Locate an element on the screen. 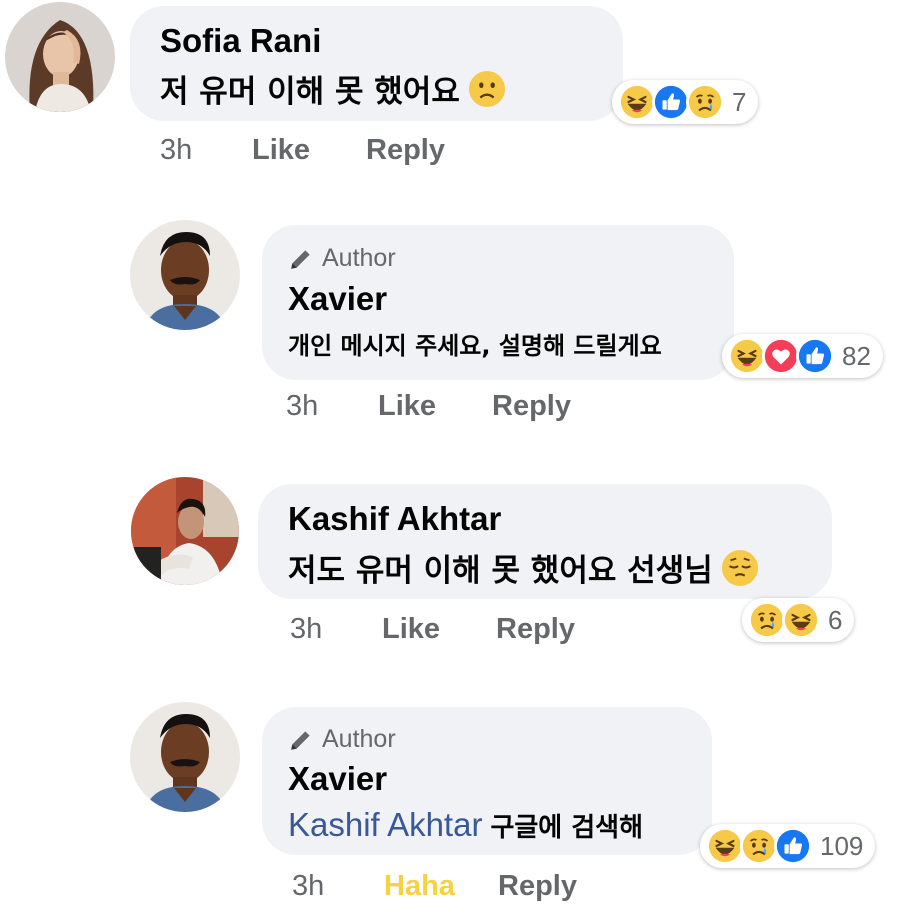 The image size is (900, 913). love-icon is located at coordinates (781, 356).